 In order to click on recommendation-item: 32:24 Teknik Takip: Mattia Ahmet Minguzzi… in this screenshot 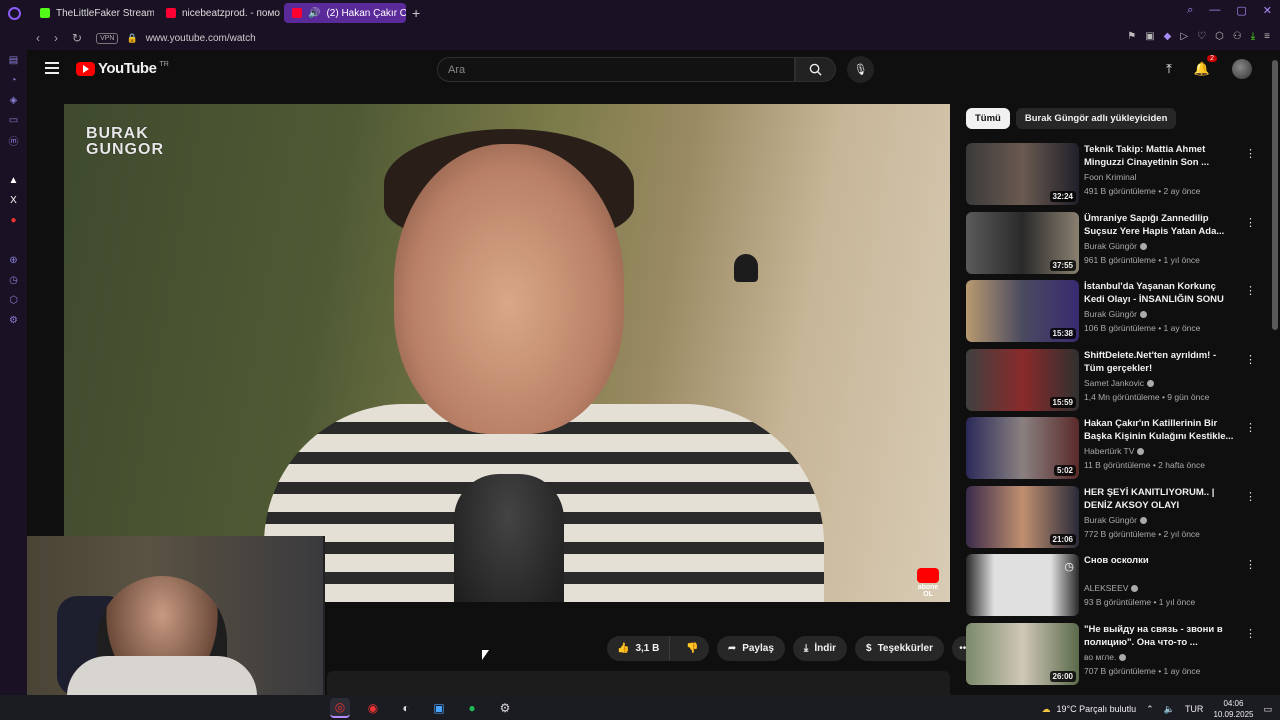, I will do `click(1116, 177)`.